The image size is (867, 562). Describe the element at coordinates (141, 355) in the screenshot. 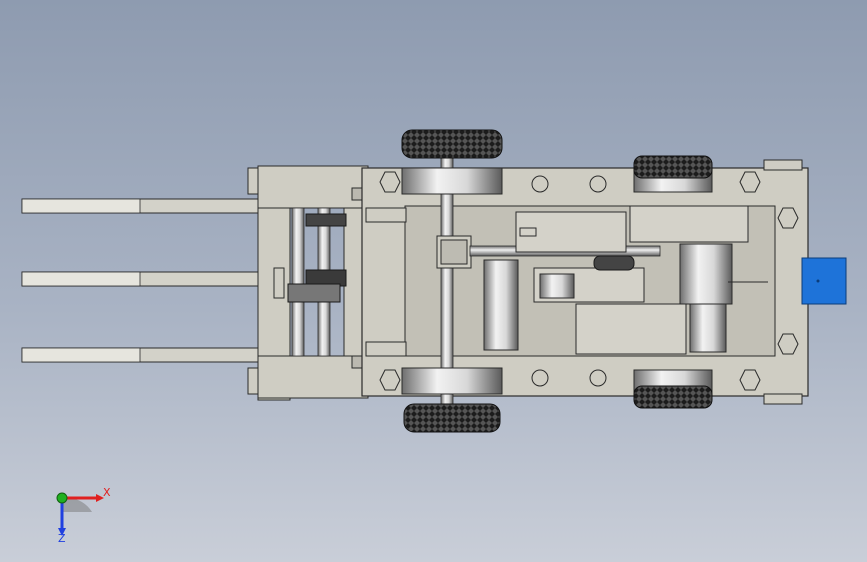

I see `fork-right-tine` at that location.